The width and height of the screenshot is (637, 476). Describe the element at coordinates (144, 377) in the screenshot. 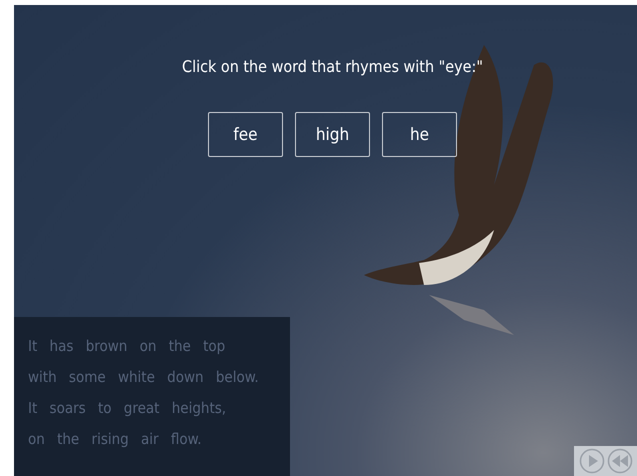

I see `poem-line: with some white down below.` at that location.